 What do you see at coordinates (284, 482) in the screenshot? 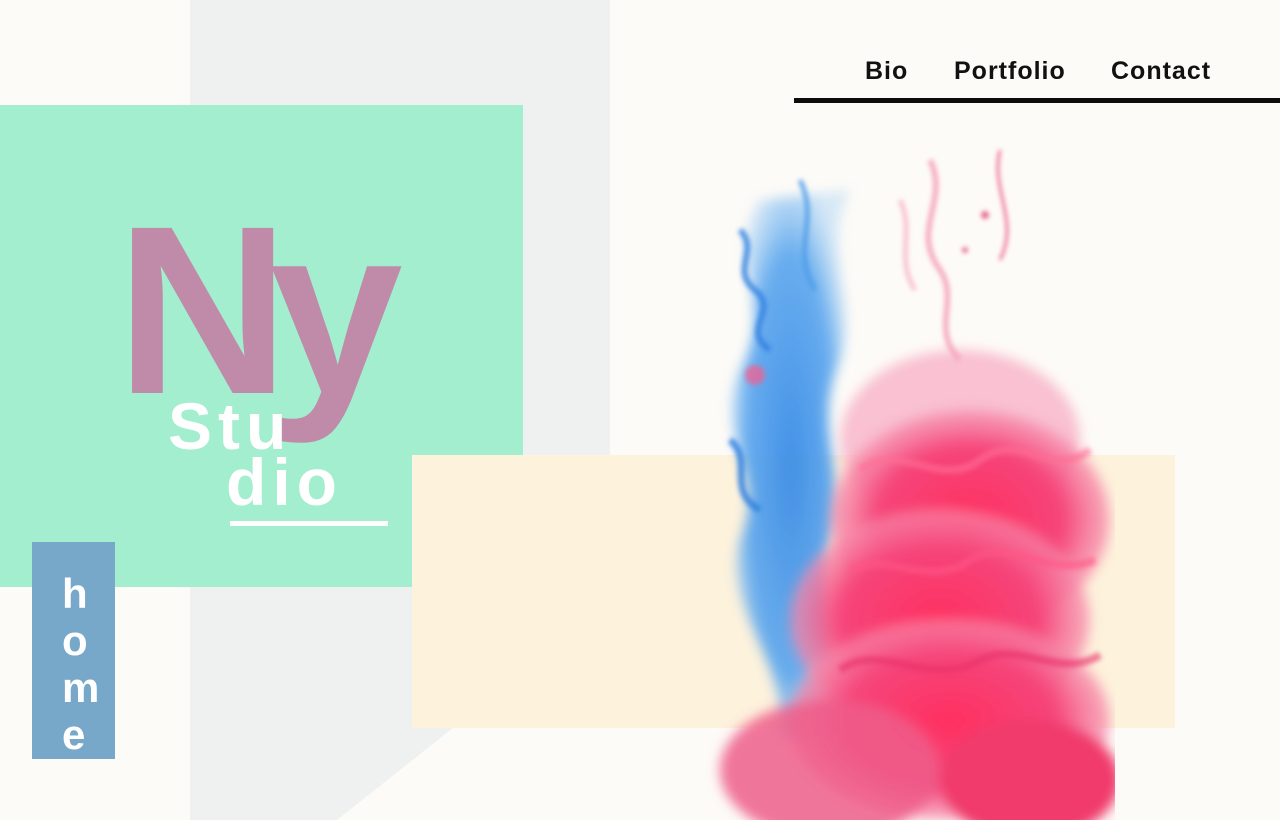
I see `logo-studio-line-2: dio` at bounding box center [284, 482].